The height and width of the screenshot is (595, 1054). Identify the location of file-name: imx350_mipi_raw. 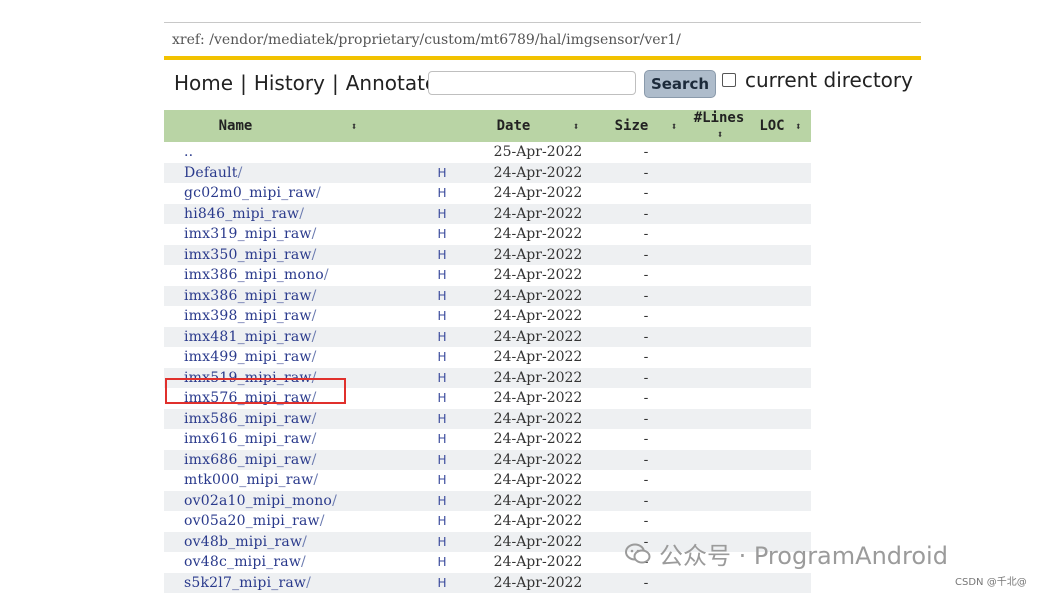
(248, 255).